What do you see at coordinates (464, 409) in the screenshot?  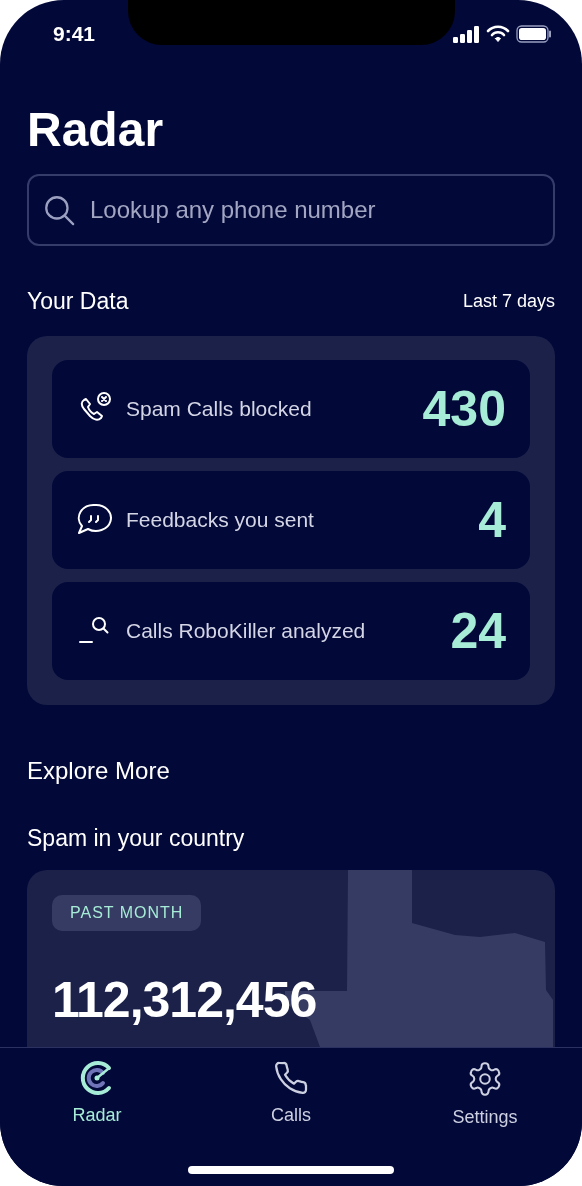 I see `stat-value: 430` at bounding box center [464, 409].